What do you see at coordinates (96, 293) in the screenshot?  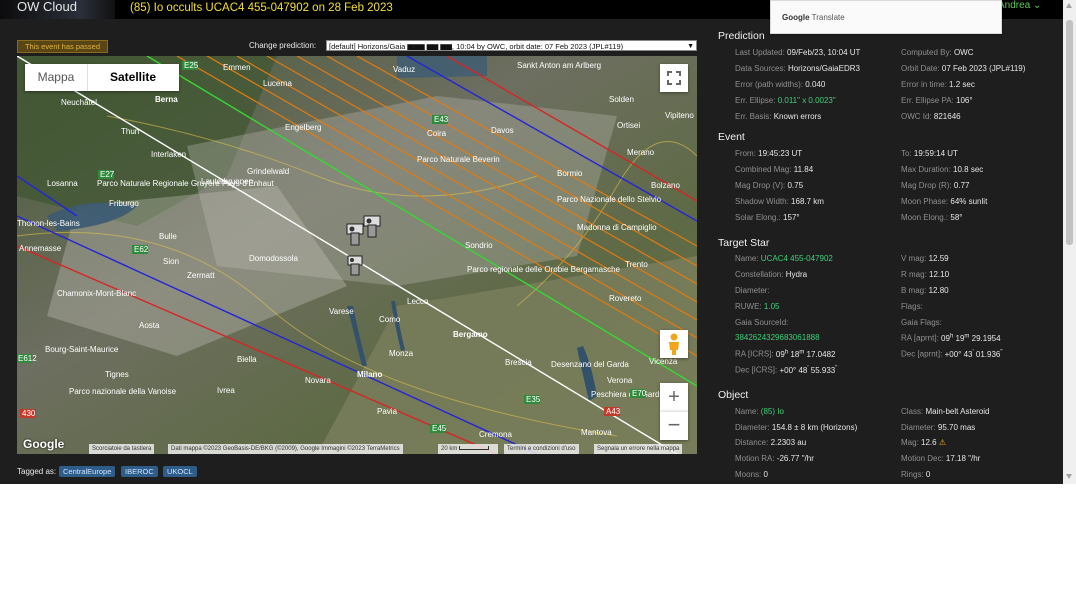 I see `map-place-label: Chamonix-Mont-Blanc` at bounding box center [96, 293].